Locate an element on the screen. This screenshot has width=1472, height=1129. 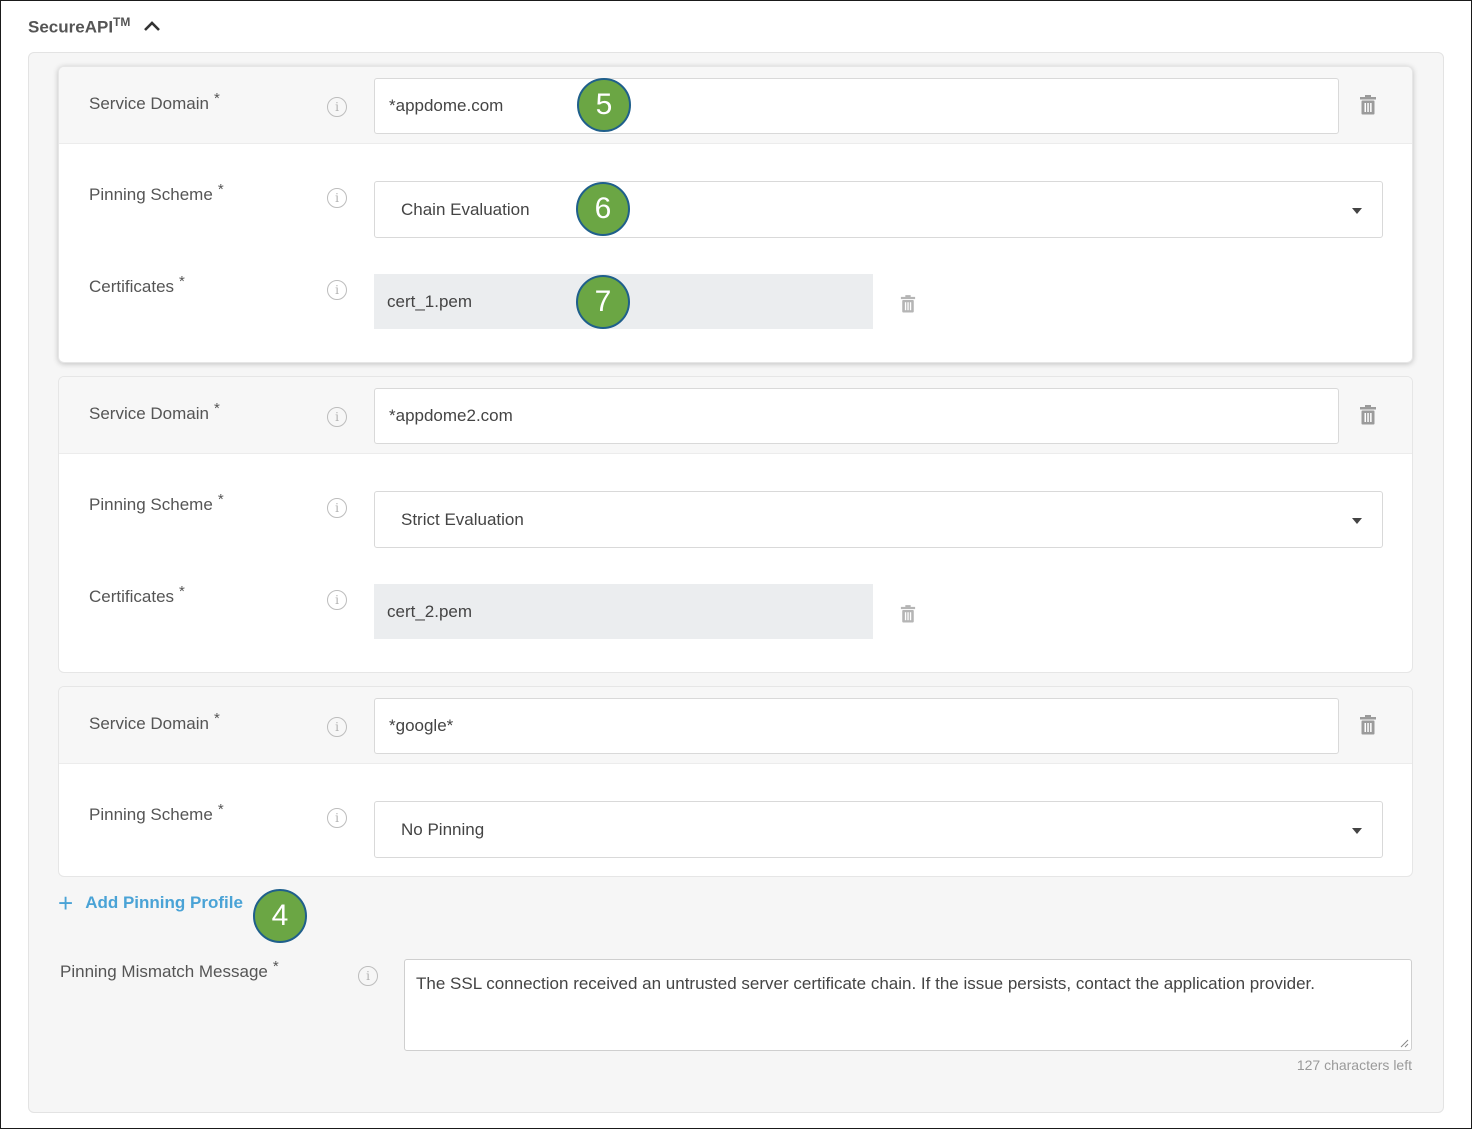
chevron-up-icon is located at coordinates (152, 26).